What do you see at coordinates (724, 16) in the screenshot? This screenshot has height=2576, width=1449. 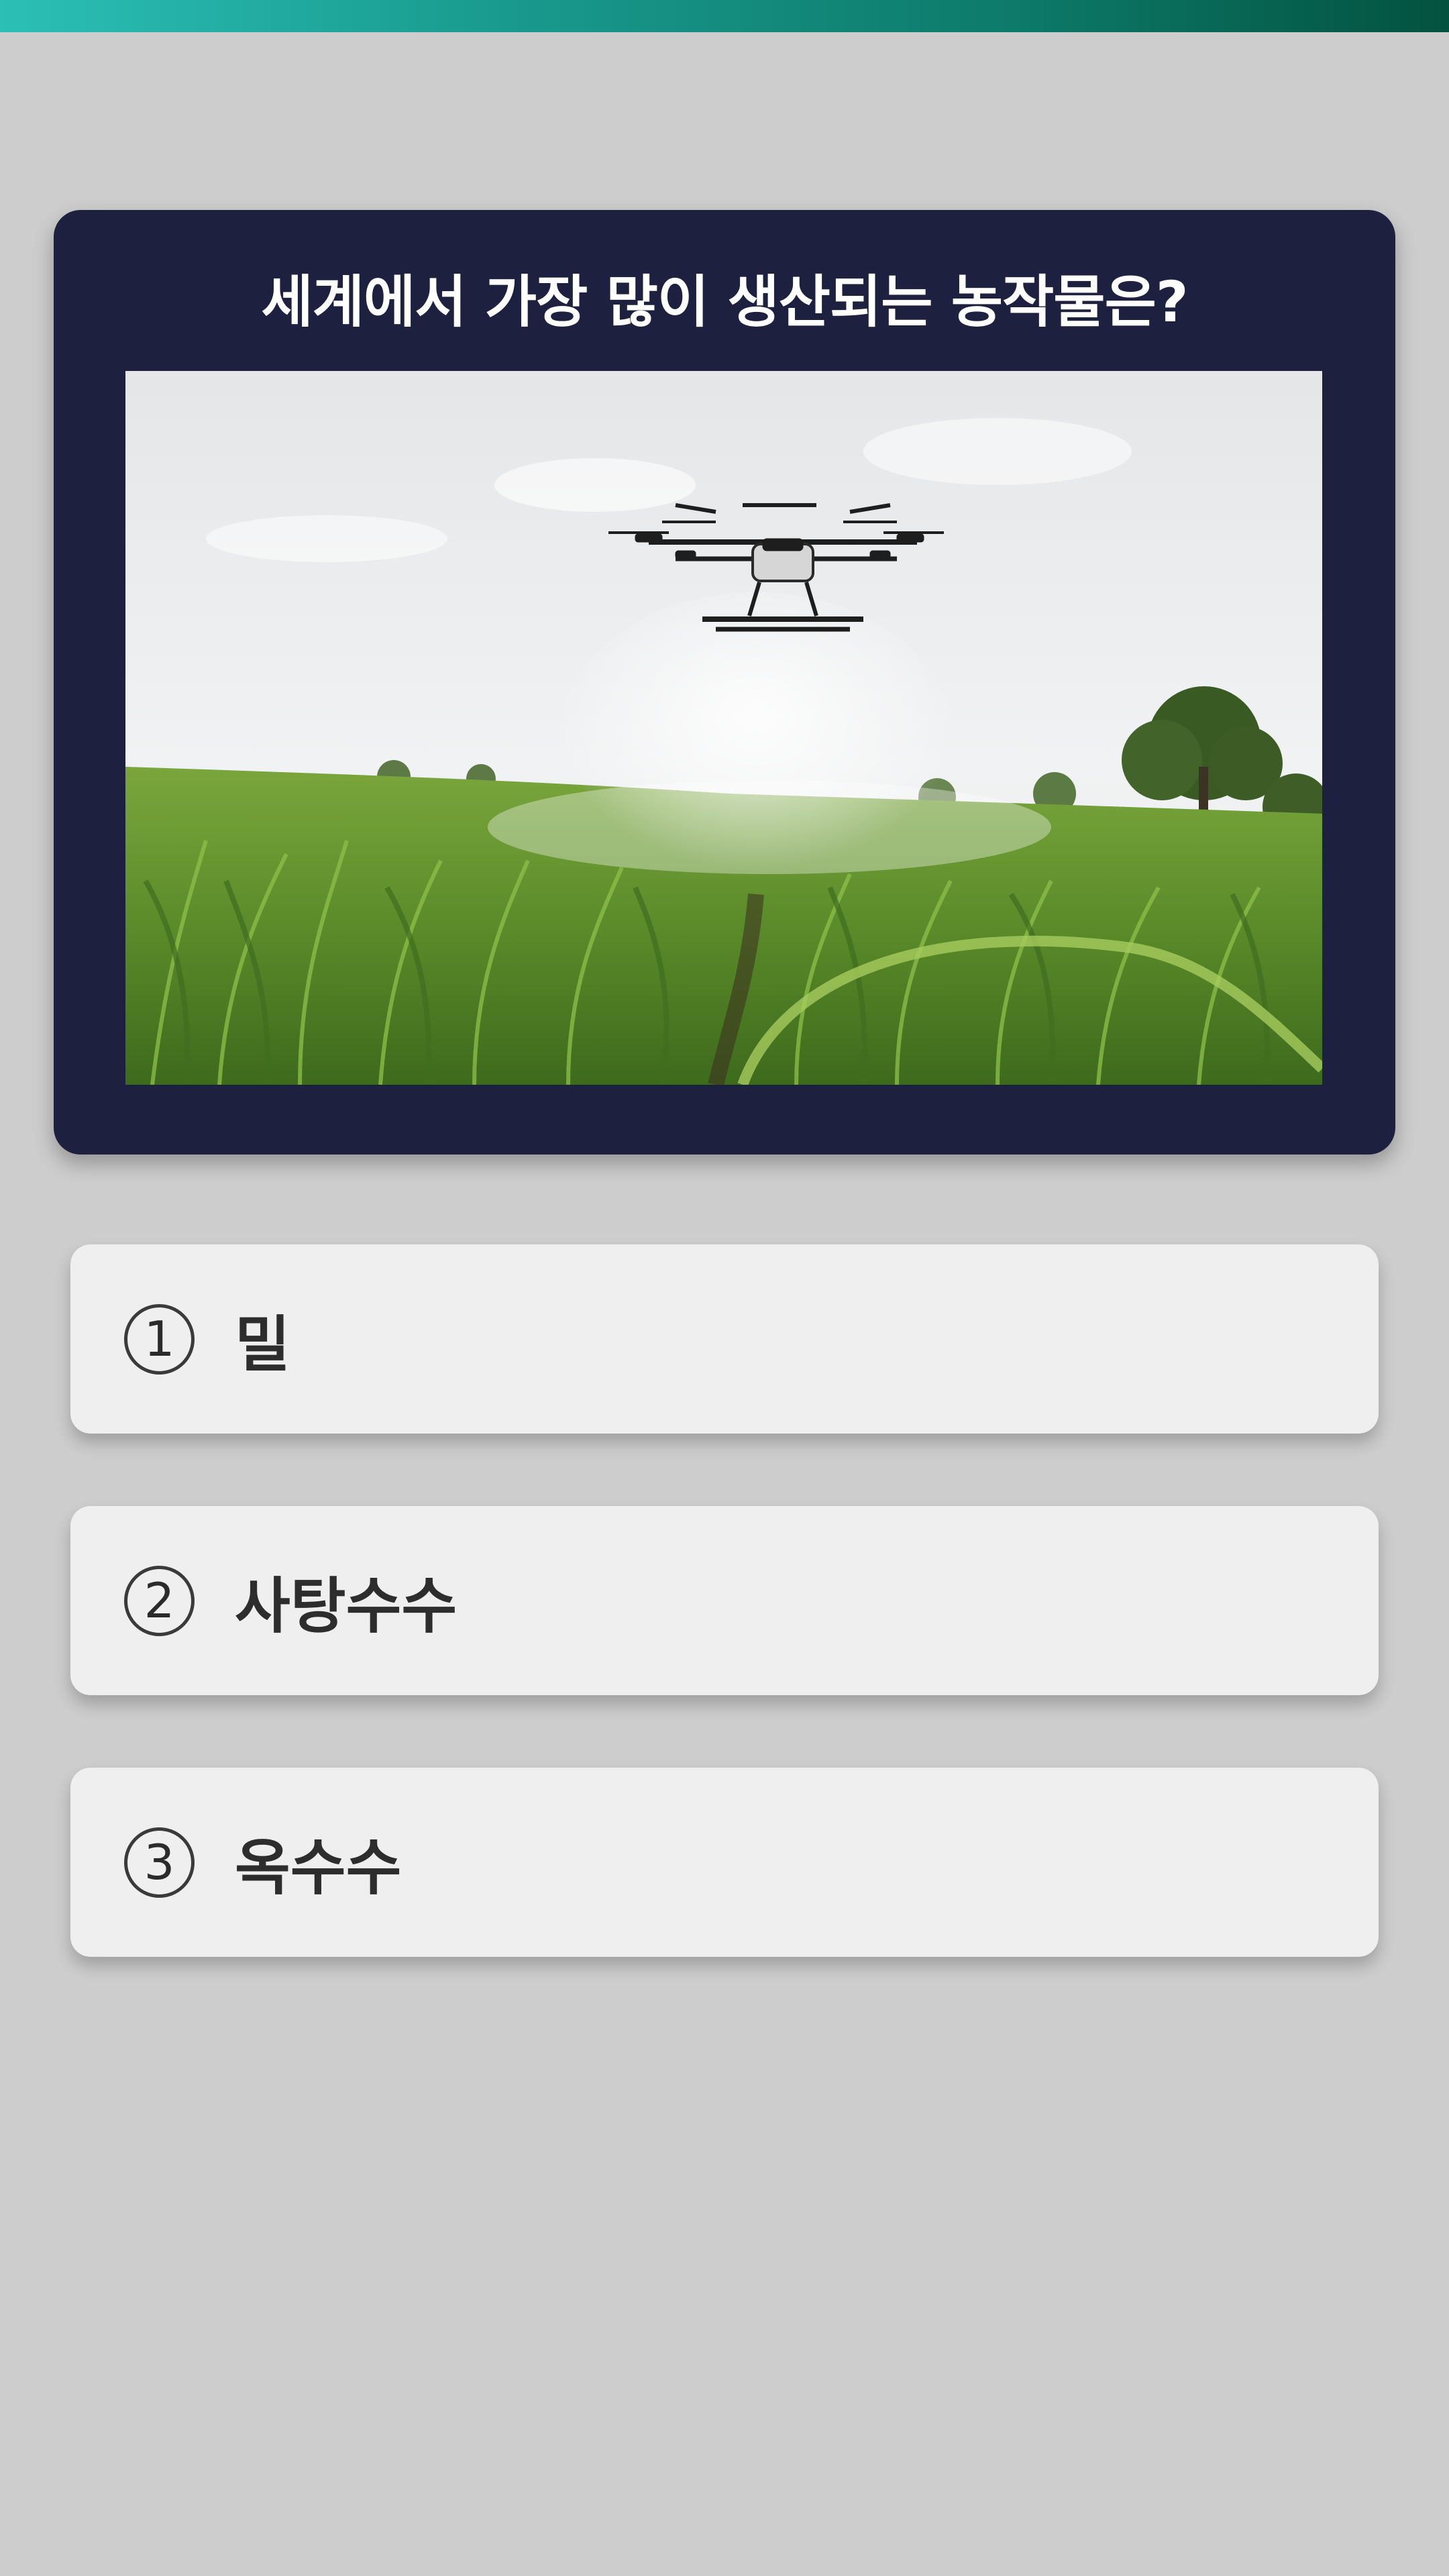 I see `top-accent-bar` at bounding box center [724, 16].